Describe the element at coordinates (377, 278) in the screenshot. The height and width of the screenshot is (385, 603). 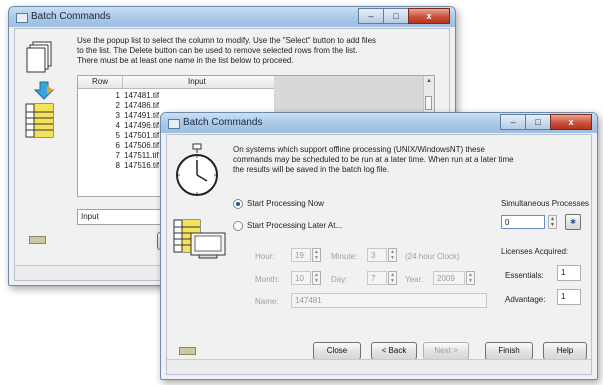
I see `day-field: 7` at that location.